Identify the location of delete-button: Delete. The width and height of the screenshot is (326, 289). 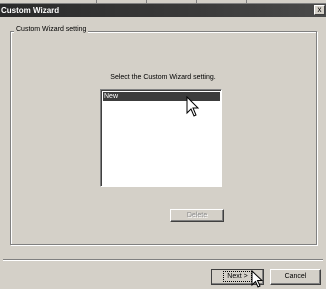
(197, 215).